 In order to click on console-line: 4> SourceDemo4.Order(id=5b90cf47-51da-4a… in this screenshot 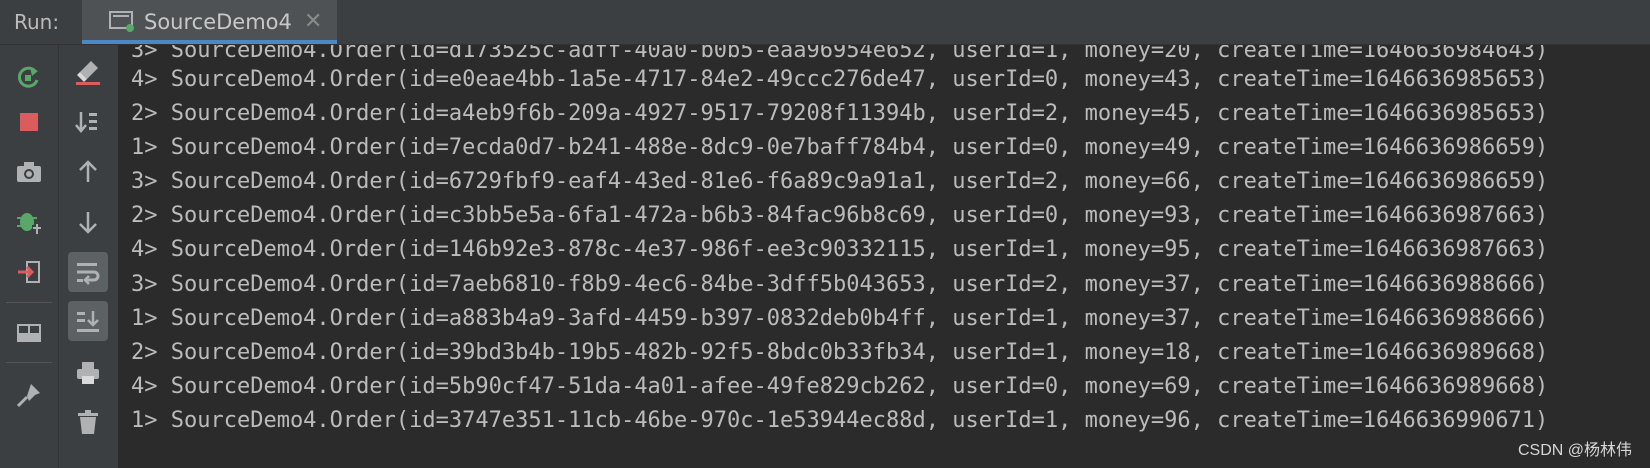, I will do `click(840, 386)`.